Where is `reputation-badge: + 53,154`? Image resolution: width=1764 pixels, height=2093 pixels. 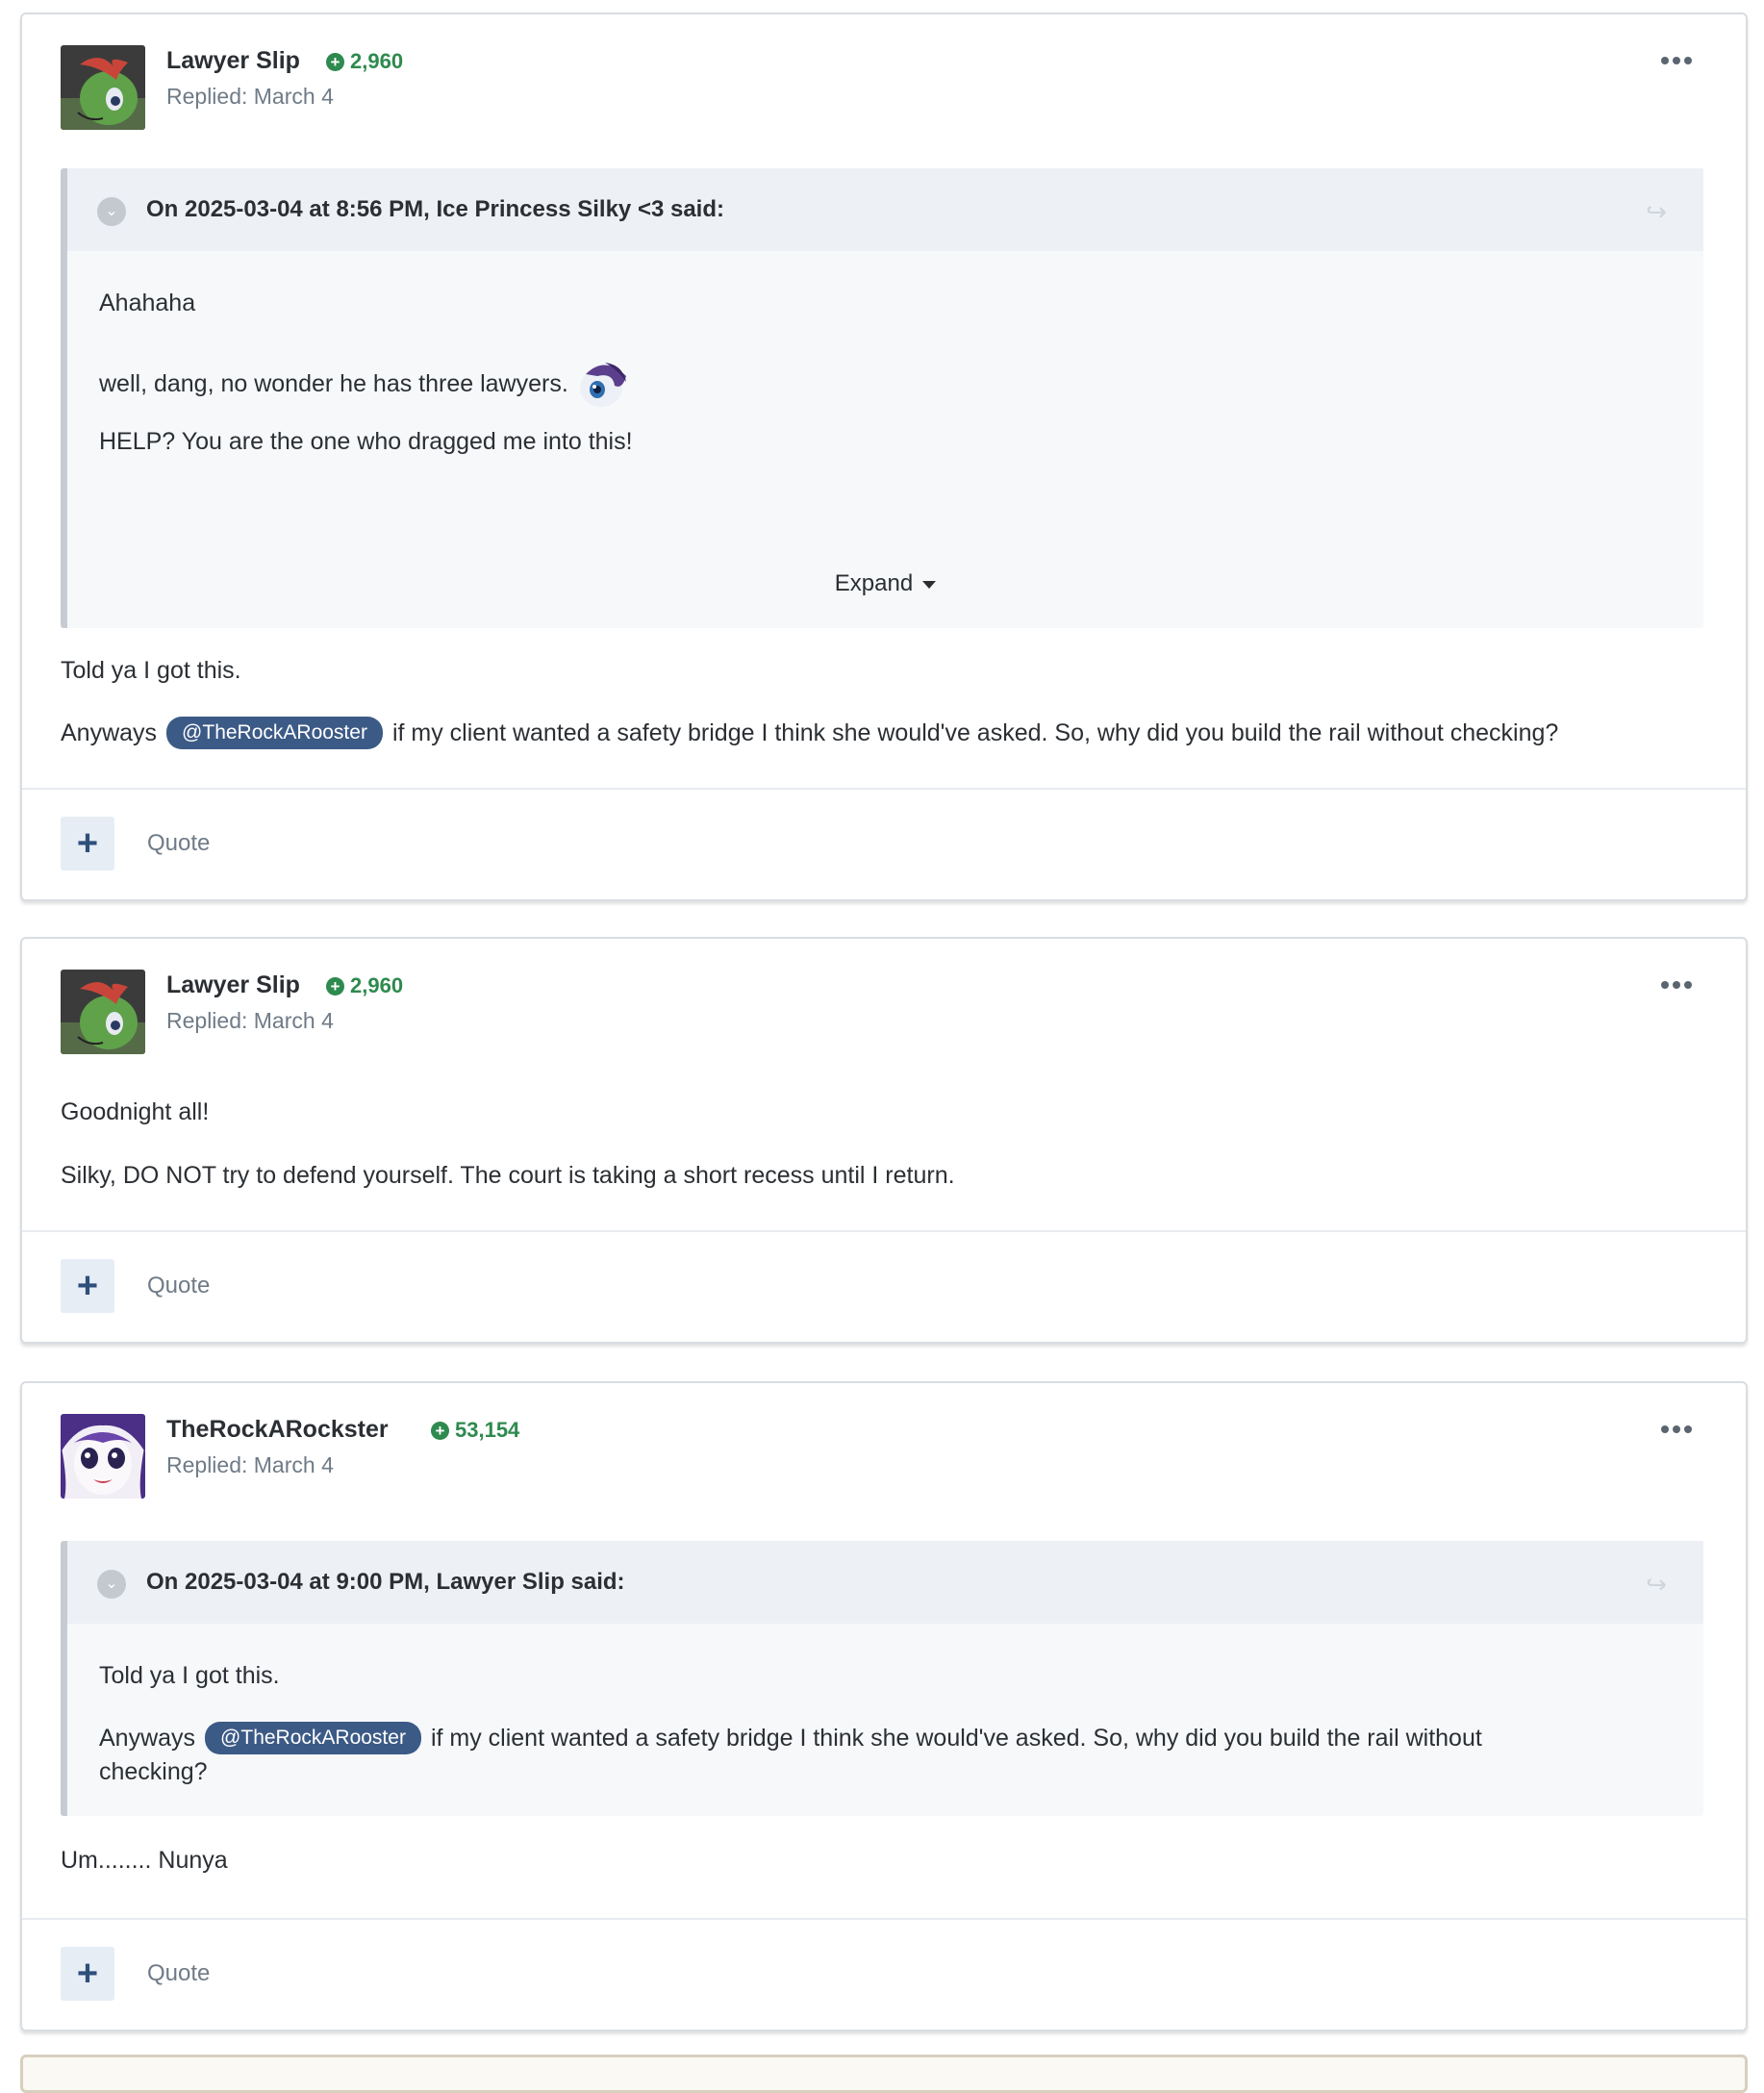 reputation-badge: + 53,154 is located at coordinates (475, 1431).